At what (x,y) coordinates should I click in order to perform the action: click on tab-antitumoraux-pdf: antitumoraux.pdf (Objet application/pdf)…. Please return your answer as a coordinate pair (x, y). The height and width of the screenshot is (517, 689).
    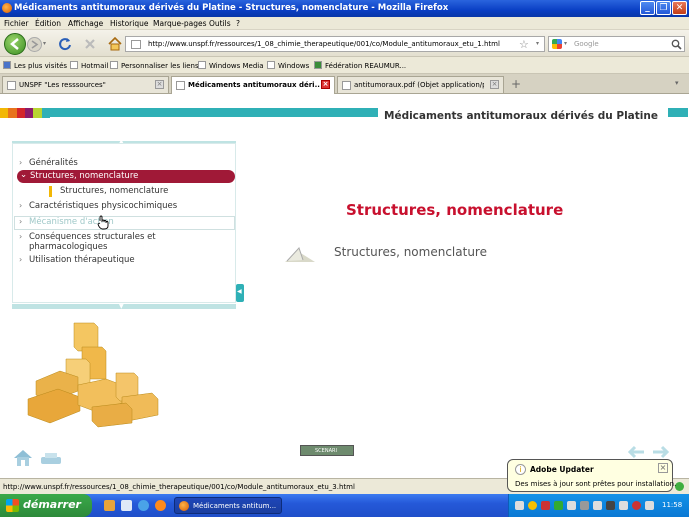
    Looking at the image, I should click on (420, 84).